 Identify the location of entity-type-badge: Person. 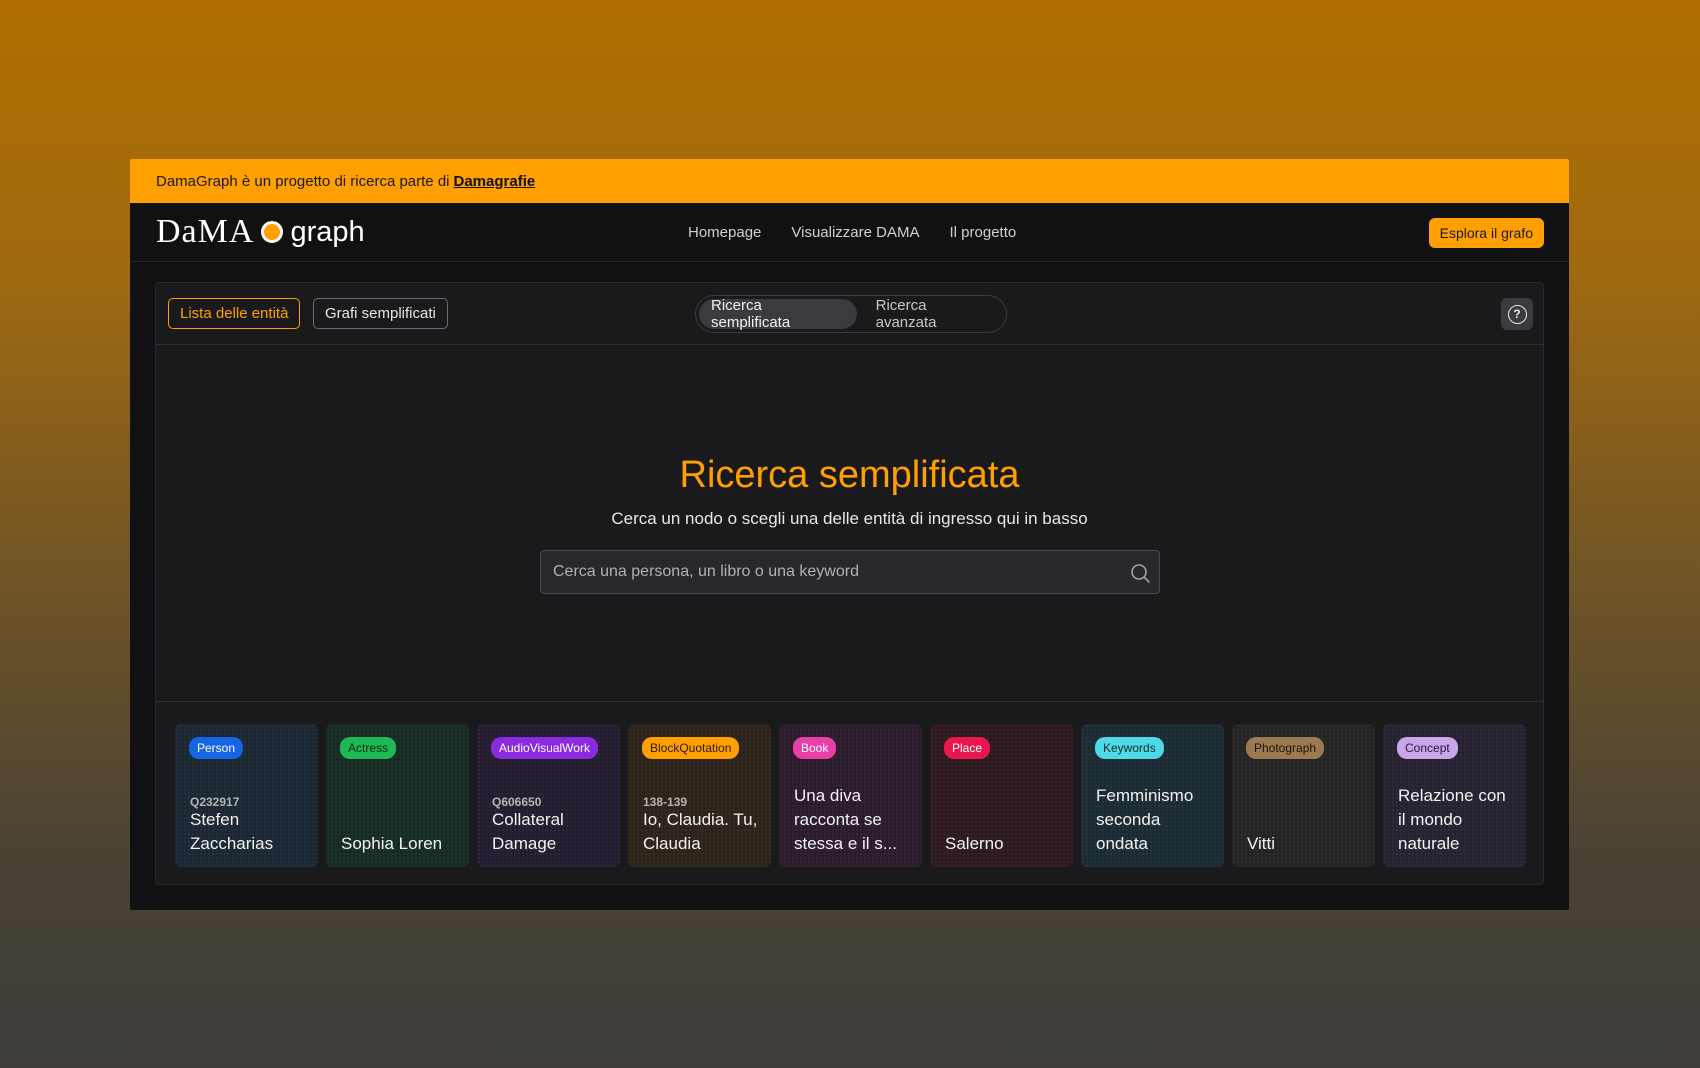
(216, 748).